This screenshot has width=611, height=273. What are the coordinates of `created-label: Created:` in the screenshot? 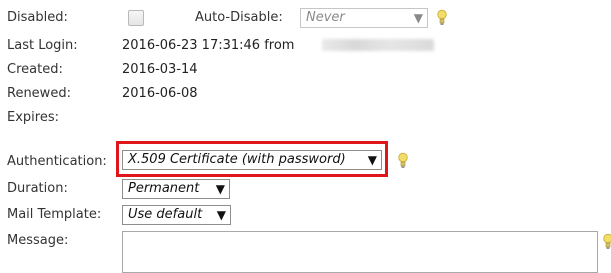 It's located at (35, 69).